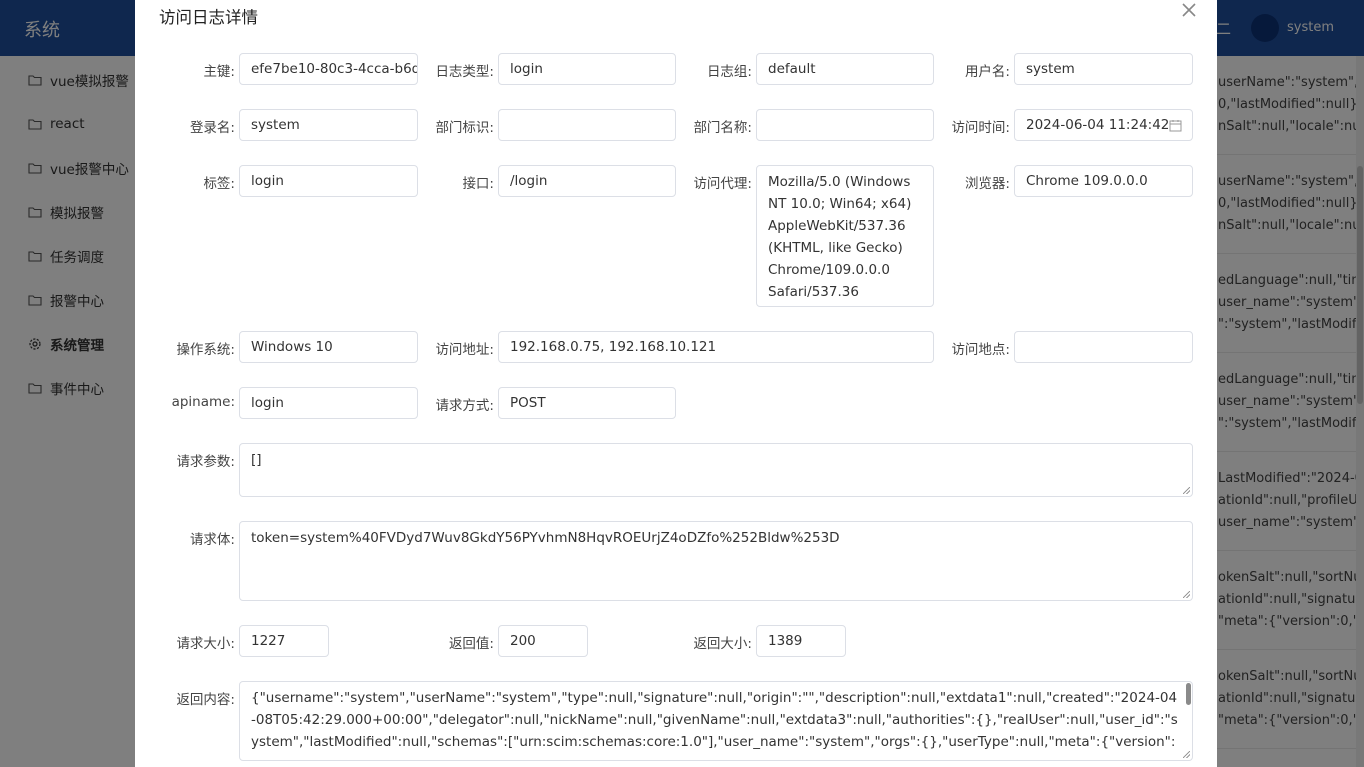 The height and width of the screenshot is (767, 1364). I want to click on access-time-picker: 2024-06-04 11:24:42, so click(1103, 125).